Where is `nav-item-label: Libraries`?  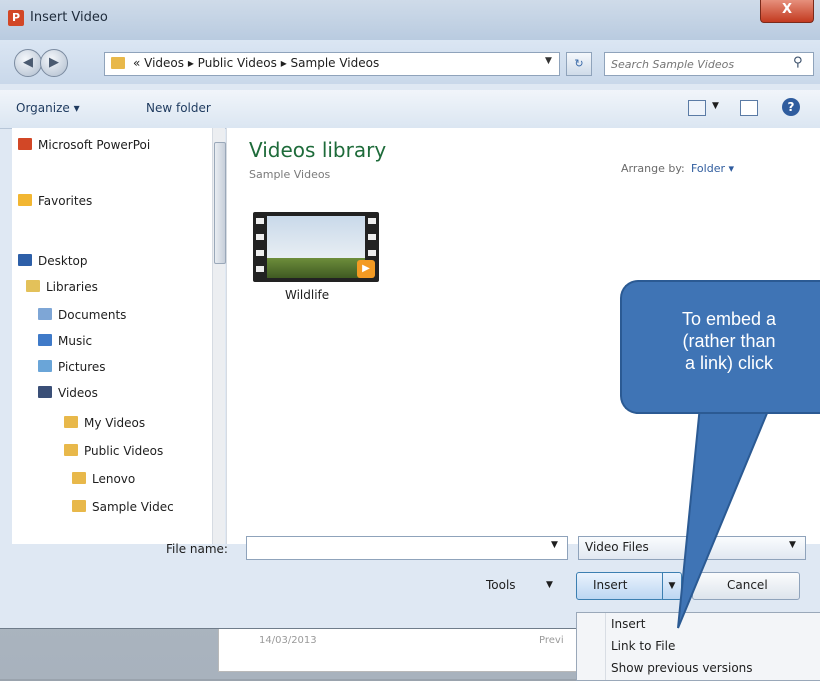
nav-item-label: Libraries is located at coordinates (72, 287).